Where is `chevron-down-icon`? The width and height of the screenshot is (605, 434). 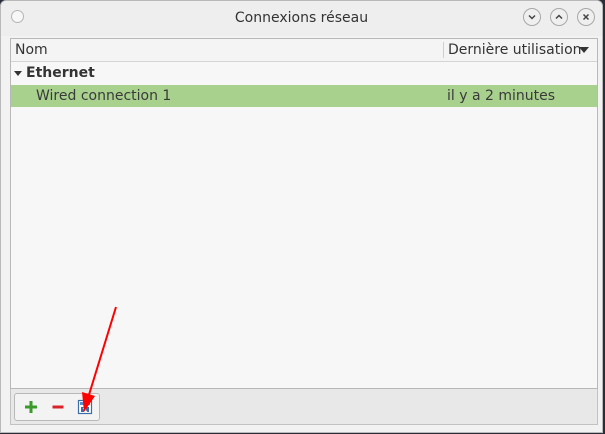 chevron-down-icon is located at coordinates (532, 17).